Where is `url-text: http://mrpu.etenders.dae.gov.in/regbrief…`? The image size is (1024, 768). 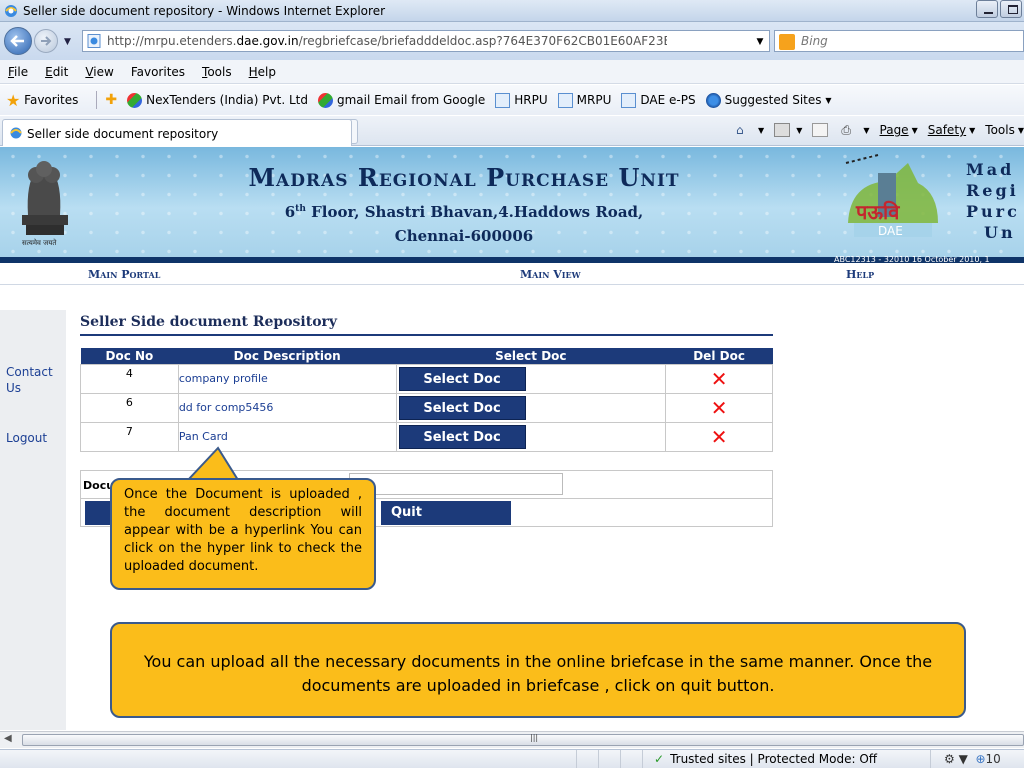 url-text: http://mrpu.etenders.dae.gov.in/regbrief… is located at coordinates (387, 41).